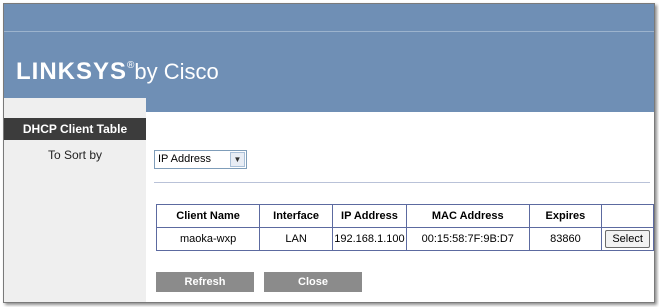 The height and width of the screenshot is (307, 659). I want to click on cell-action: Select, so click(627, 239).